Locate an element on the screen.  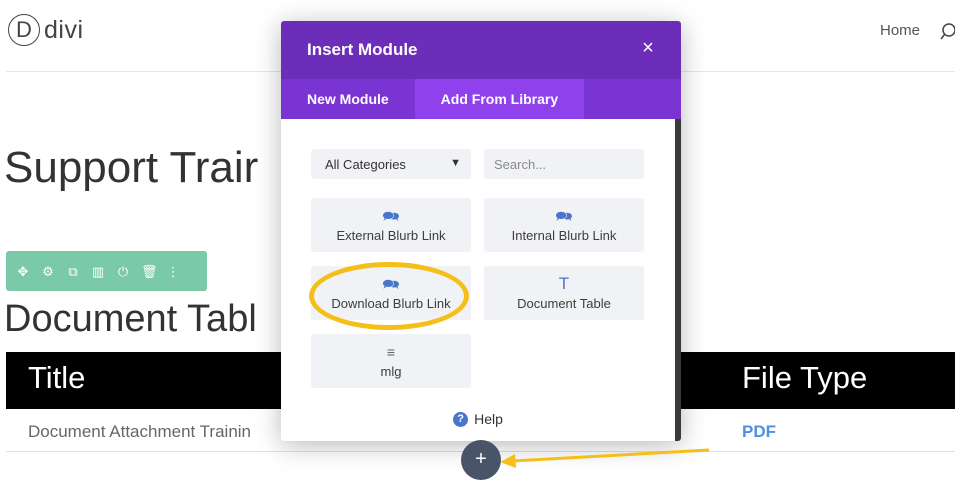
module-document-table: T Document Table is located at coordinates (564, 293).